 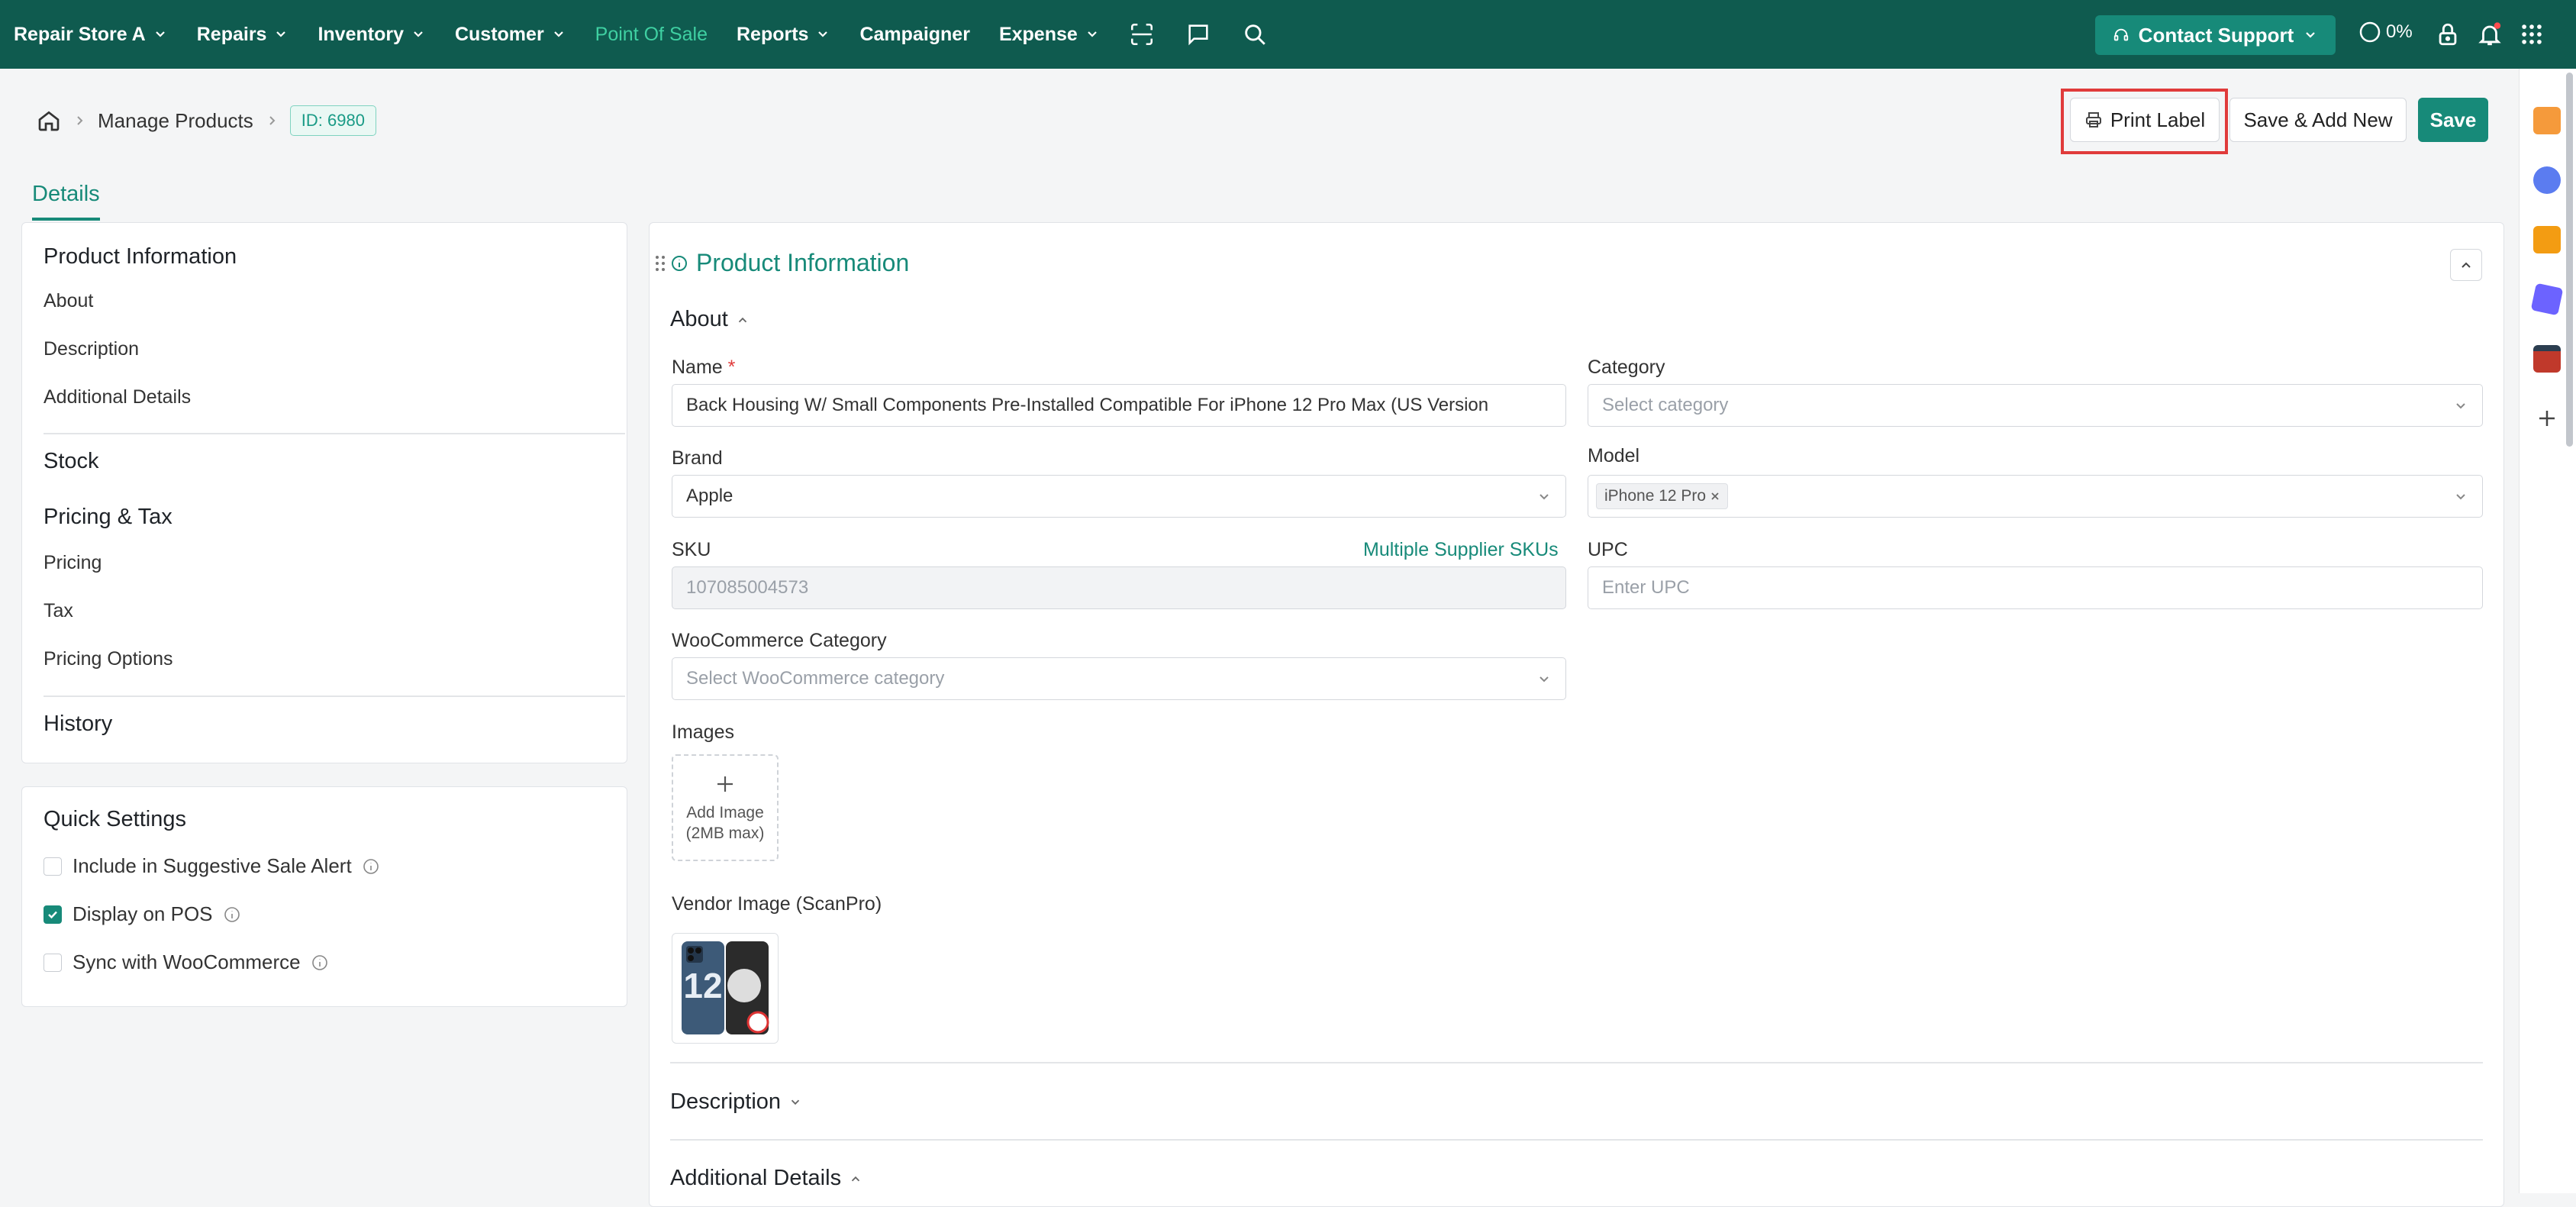 I want to click on sku-label: SKU, so click(x=692, y=549).